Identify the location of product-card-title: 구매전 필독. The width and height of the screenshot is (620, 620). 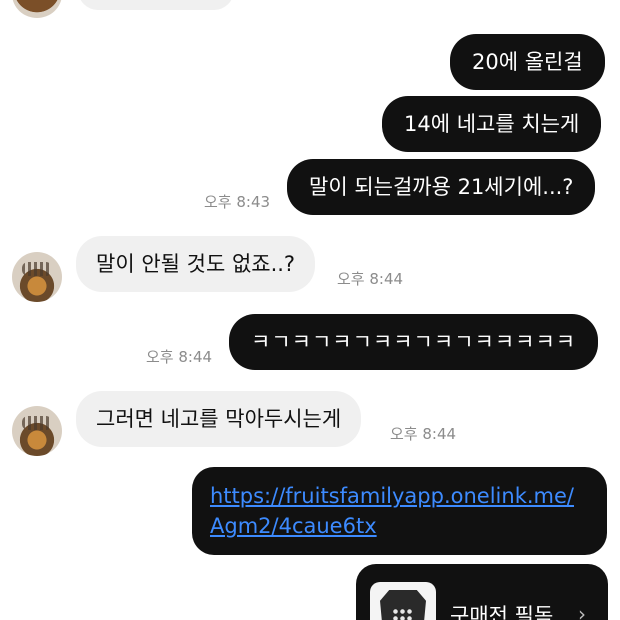
(502, 612).